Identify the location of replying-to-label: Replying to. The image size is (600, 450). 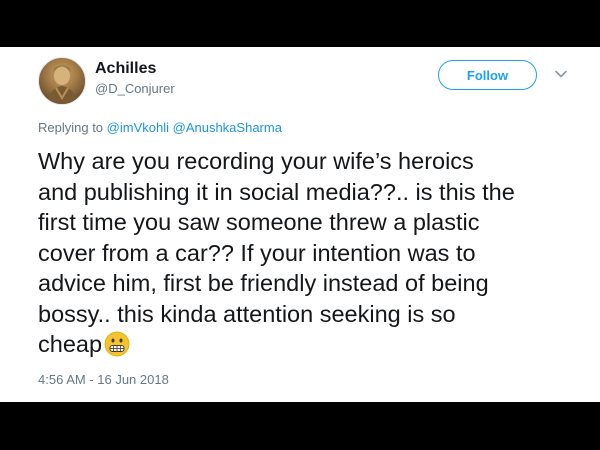
(71, 127).